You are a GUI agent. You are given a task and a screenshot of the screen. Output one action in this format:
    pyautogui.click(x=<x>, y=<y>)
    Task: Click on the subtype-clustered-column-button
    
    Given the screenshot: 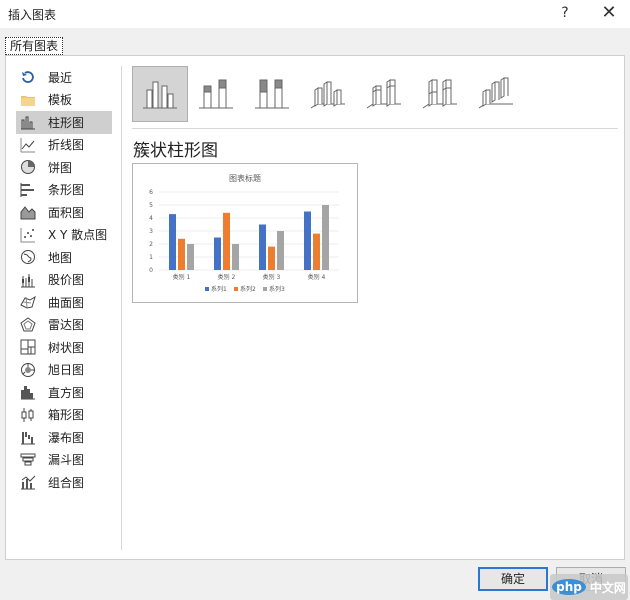 What is the action you would take?
    pyautogui.click(x=160, y=94)
    